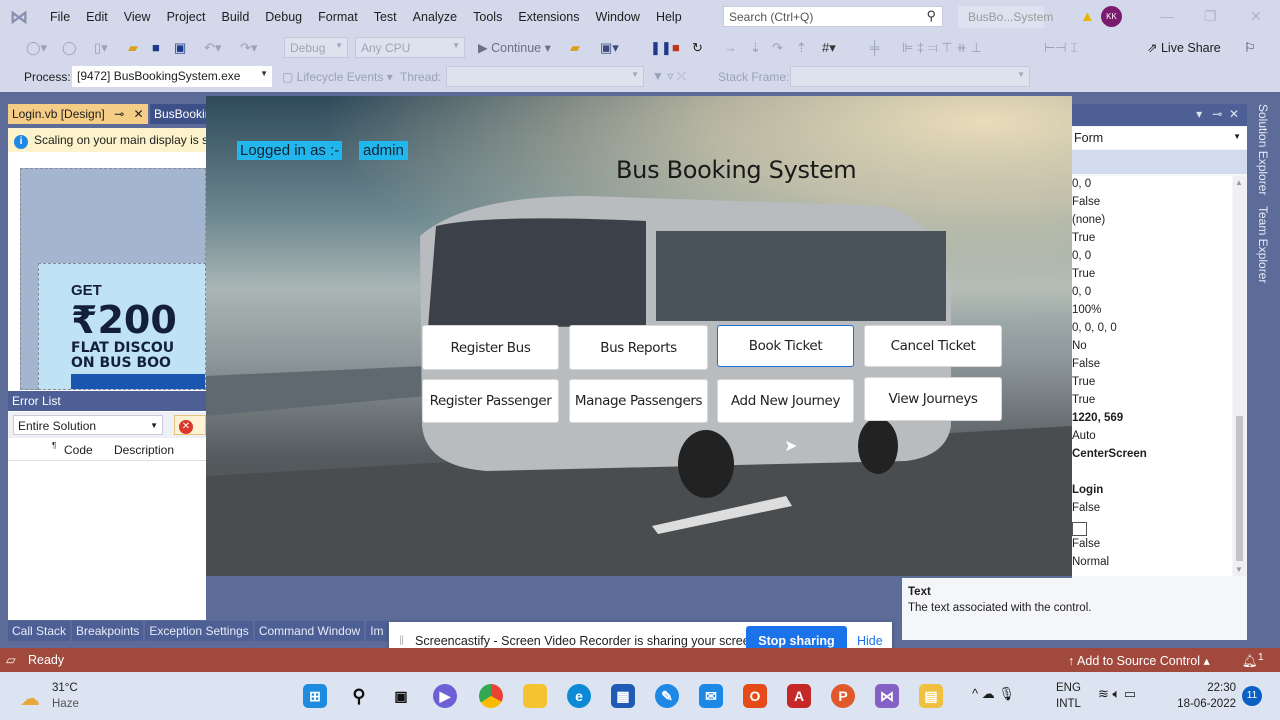 Image resolution: width=1280 pixels, height=720 pixels. Describe the element at coordinates (385, 17) in the screenshot. I see `menu-test: Test` at that location.